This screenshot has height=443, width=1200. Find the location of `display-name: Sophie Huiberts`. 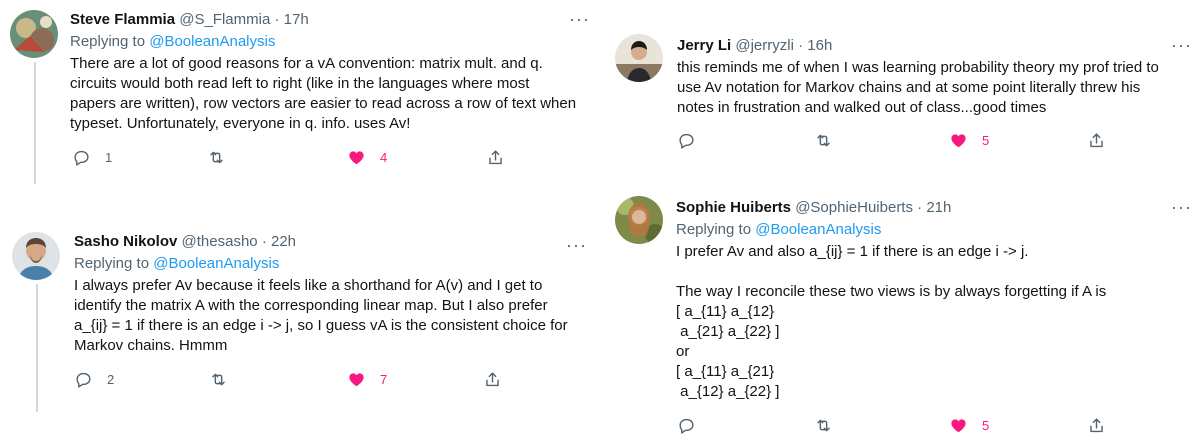

display-name: Sophie Huiberts is located at coordinates (733, 207).